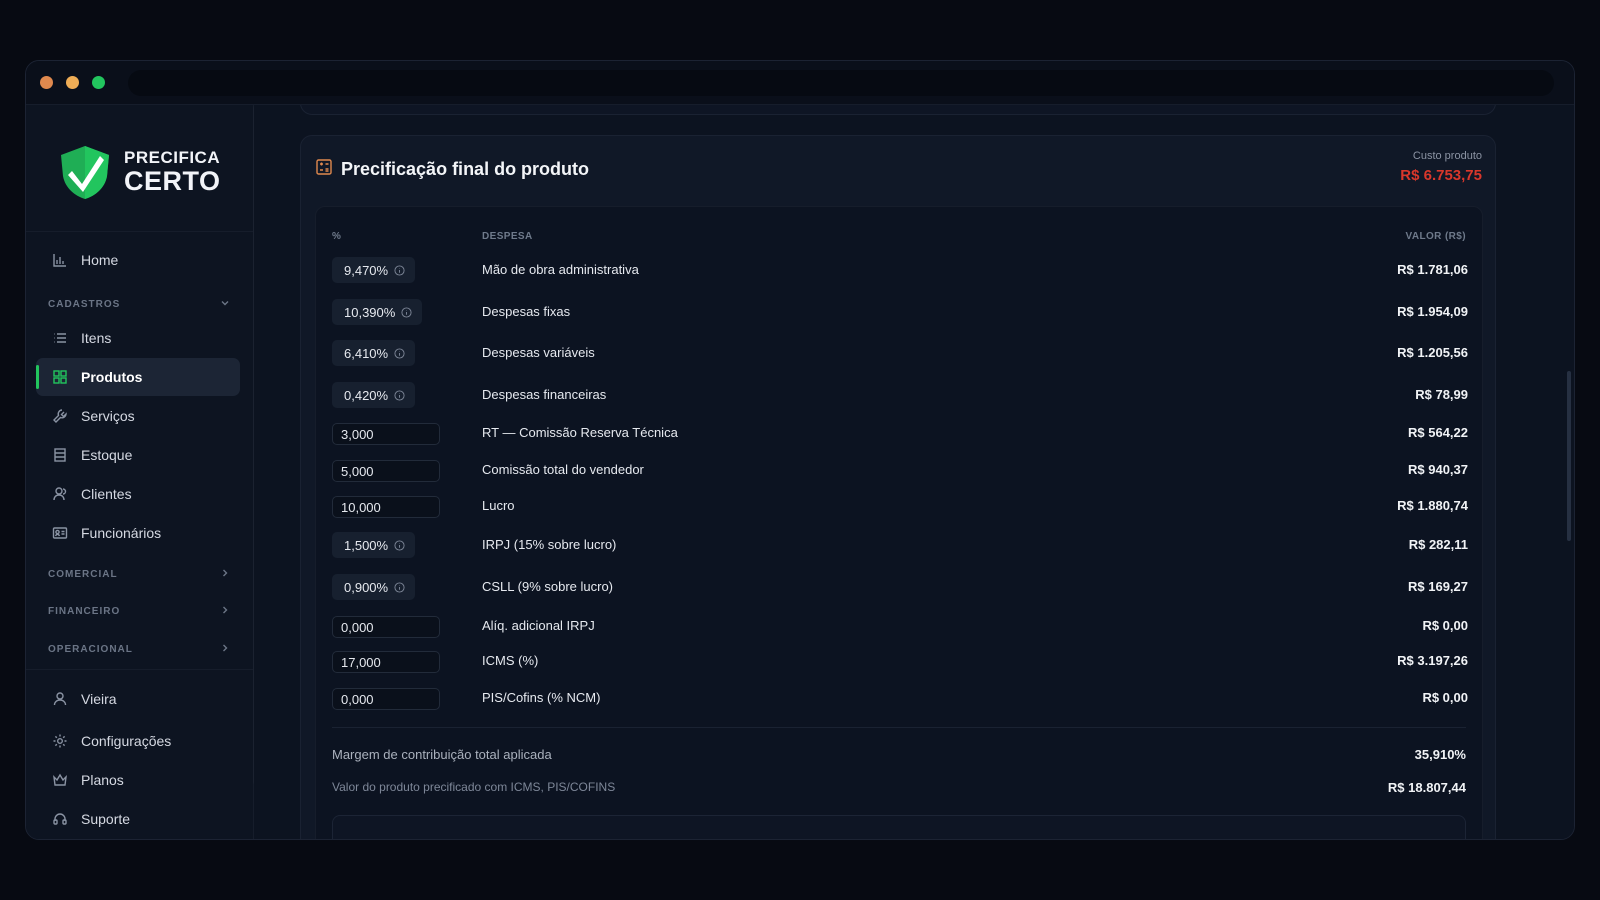 The width and height of the screenshot is (1600, 900). I want to click on brand-logo: PRECIFICA CERTO, so click(141, 172).